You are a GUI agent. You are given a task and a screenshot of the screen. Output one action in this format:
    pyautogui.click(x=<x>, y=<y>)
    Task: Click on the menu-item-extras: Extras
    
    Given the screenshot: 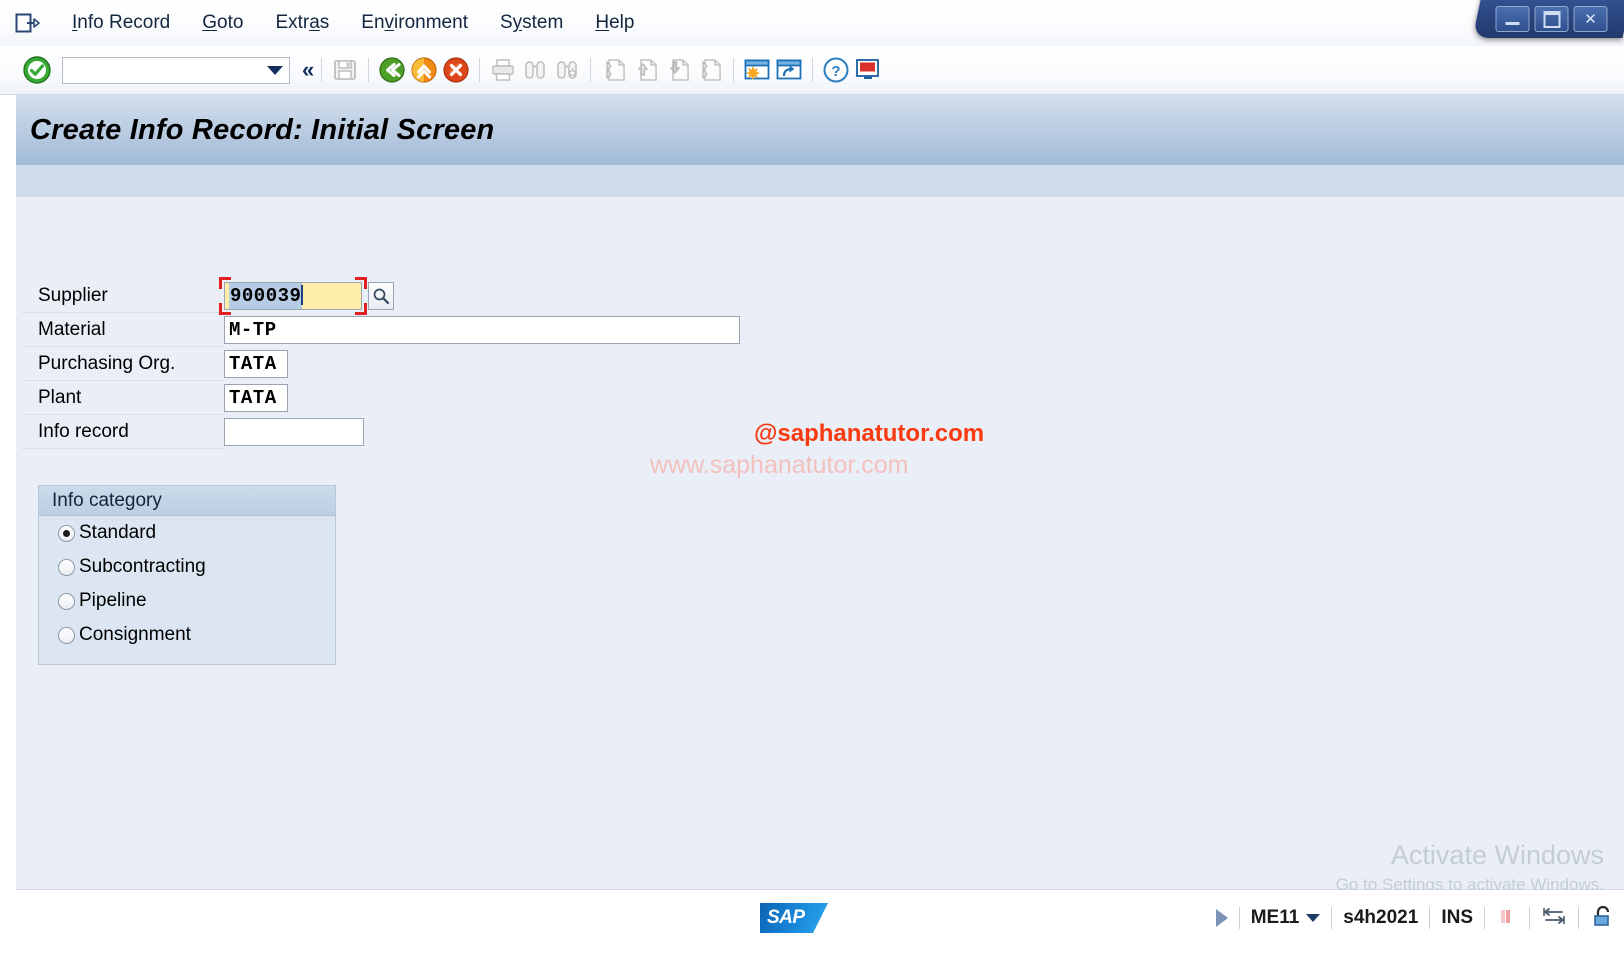 What is the action you would take?
    pyautogui.click(x=302, y=23)
    